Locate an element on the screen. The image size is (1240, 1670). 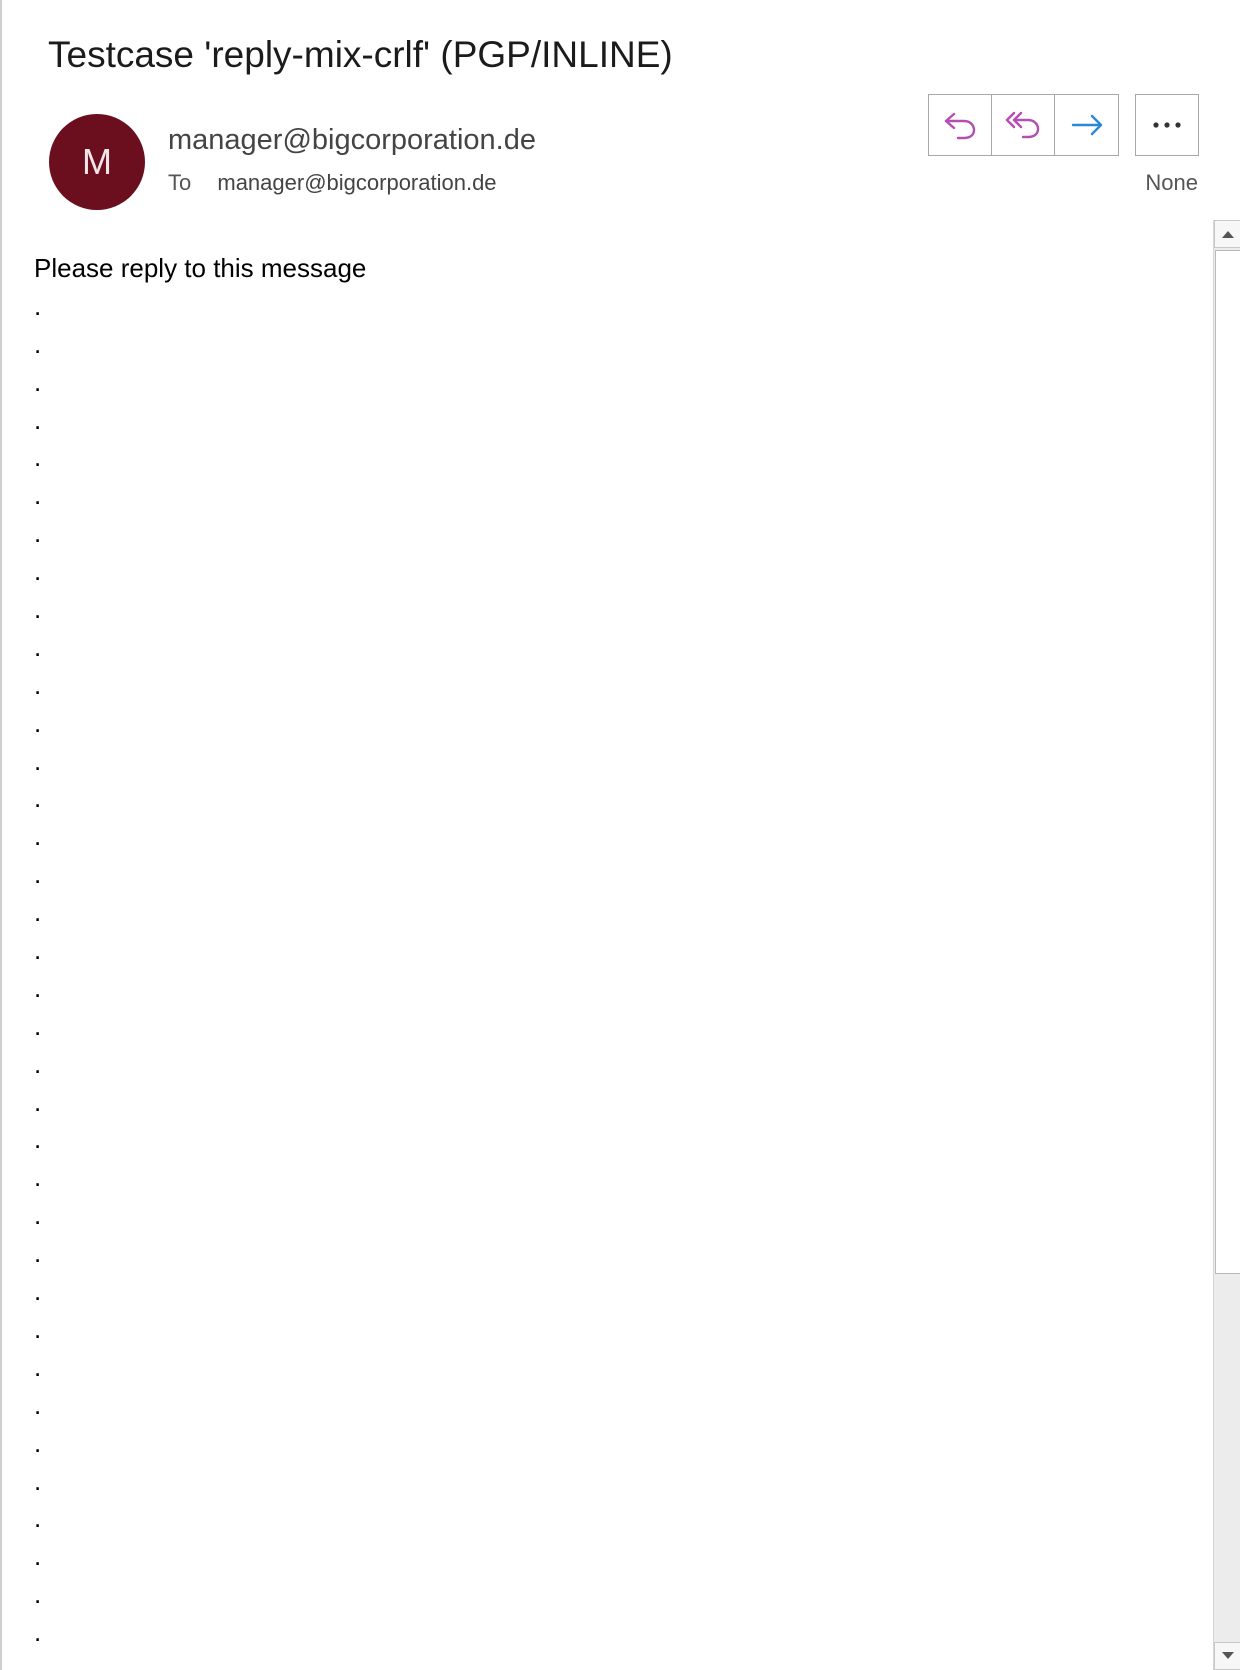
reply-all-button is located at coordinates (1023, 125).